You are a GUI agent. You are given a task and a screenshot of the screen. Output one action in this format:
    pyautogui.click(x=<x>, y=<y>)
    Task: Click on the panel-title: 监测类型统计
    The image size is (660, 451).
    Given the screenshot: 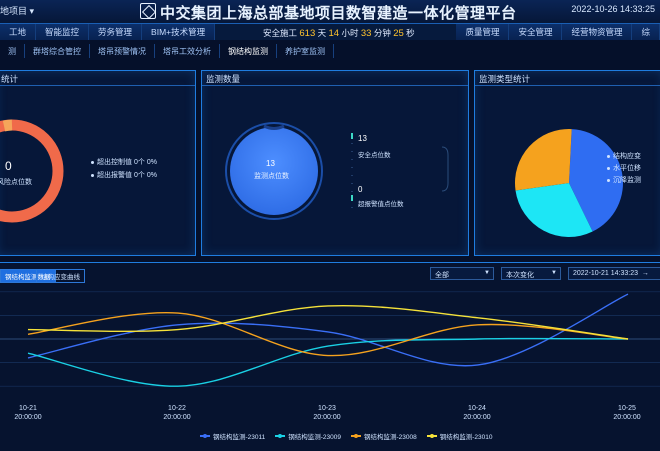 What is the action you would take?
    pyautogui.click(x=505, y=79)
    